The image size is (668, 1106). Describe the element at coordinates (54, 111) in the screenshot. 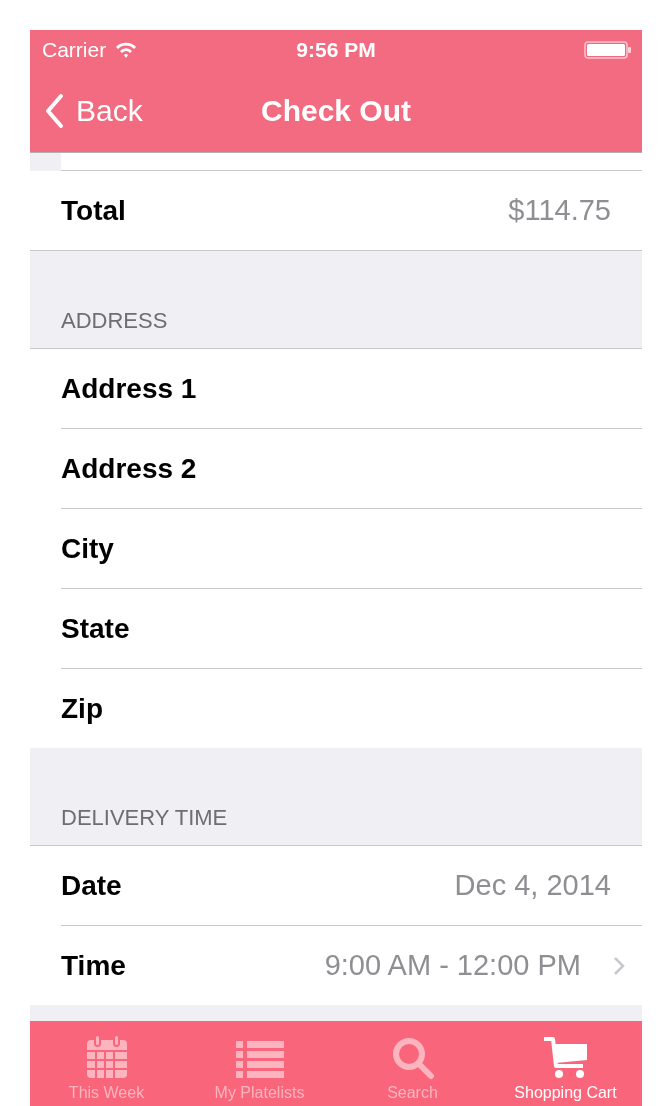

I see `chevron-left-icon` at that location.